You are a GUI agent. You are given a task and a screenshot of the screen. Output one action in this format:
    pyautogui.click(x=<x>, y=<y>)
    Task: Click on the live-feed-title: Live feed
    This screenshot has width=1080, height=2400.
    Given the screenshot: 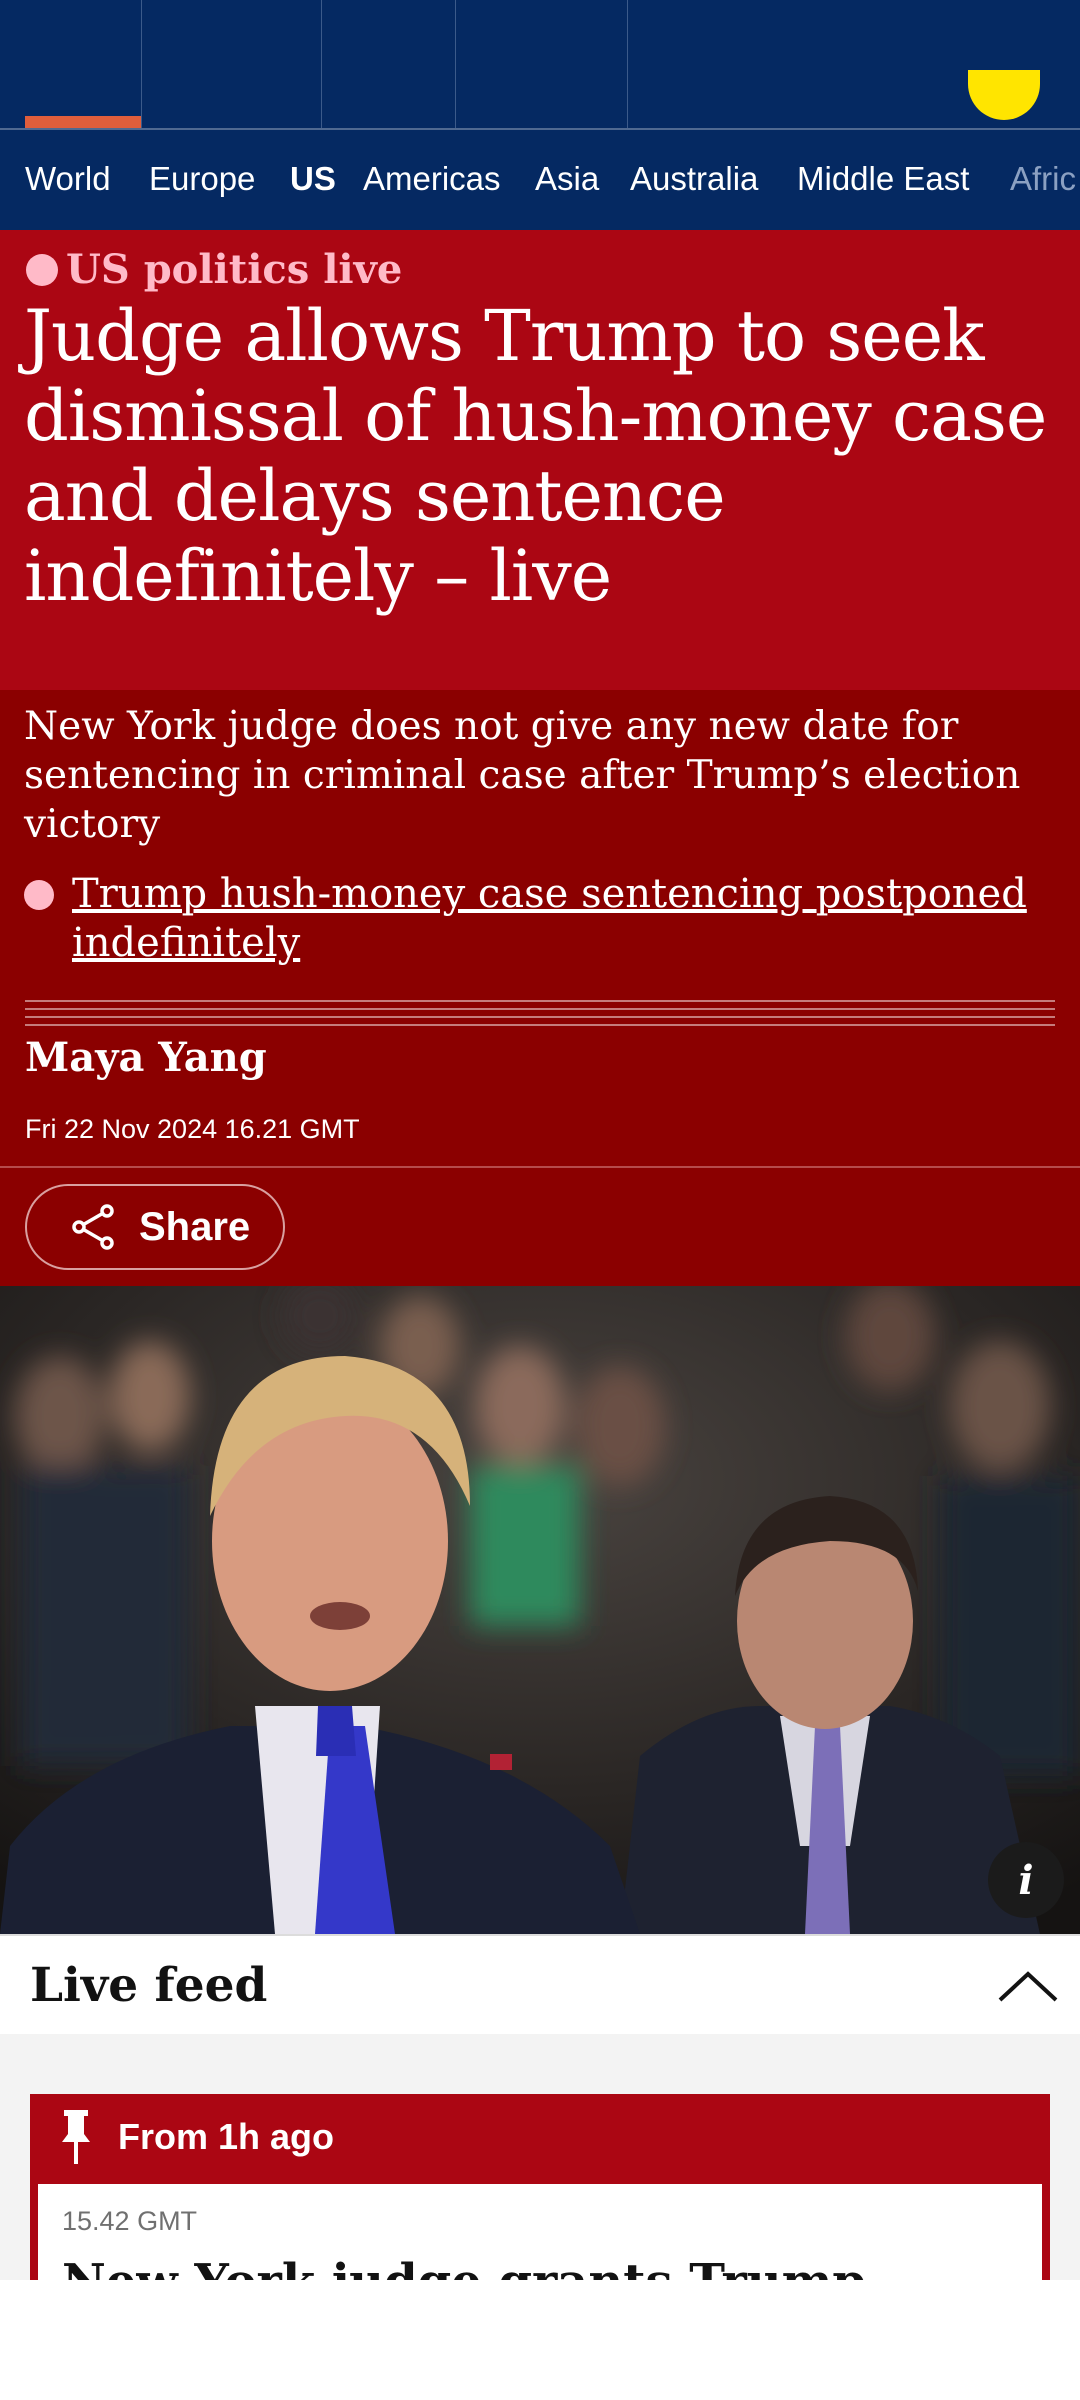 What is the action you would take?
    pyautogui.click(x=149, y=1985)
    